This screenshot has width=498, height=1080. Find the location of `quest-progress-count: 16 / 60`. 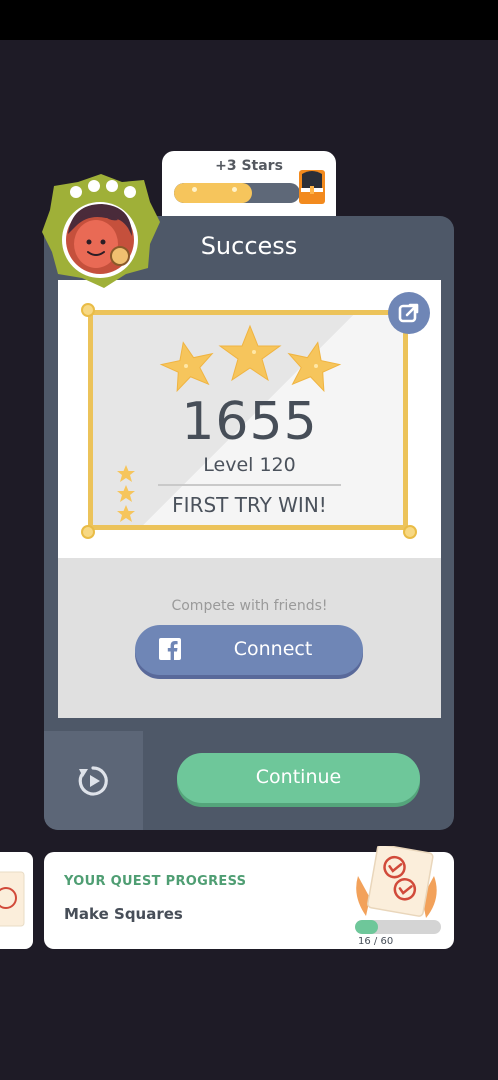

quest-progress-count: 16 / 60 is located at coordinates (376, 941).